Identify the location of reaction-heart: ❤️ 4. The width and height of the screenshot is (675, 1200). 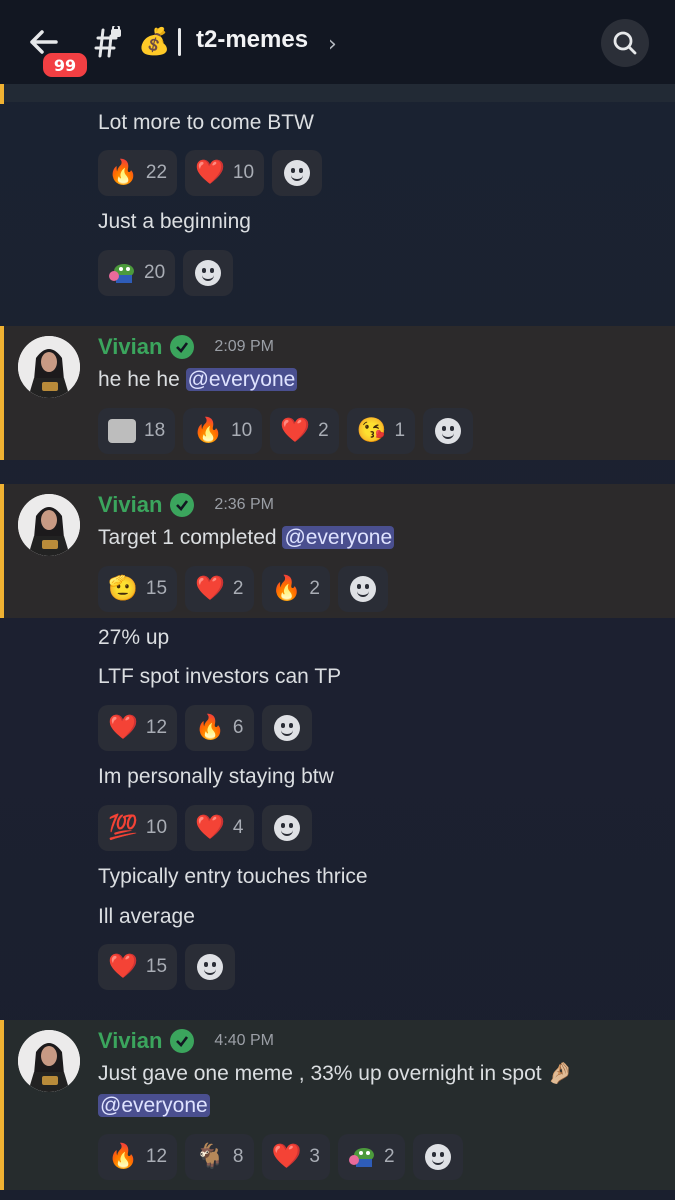
(219, 828).